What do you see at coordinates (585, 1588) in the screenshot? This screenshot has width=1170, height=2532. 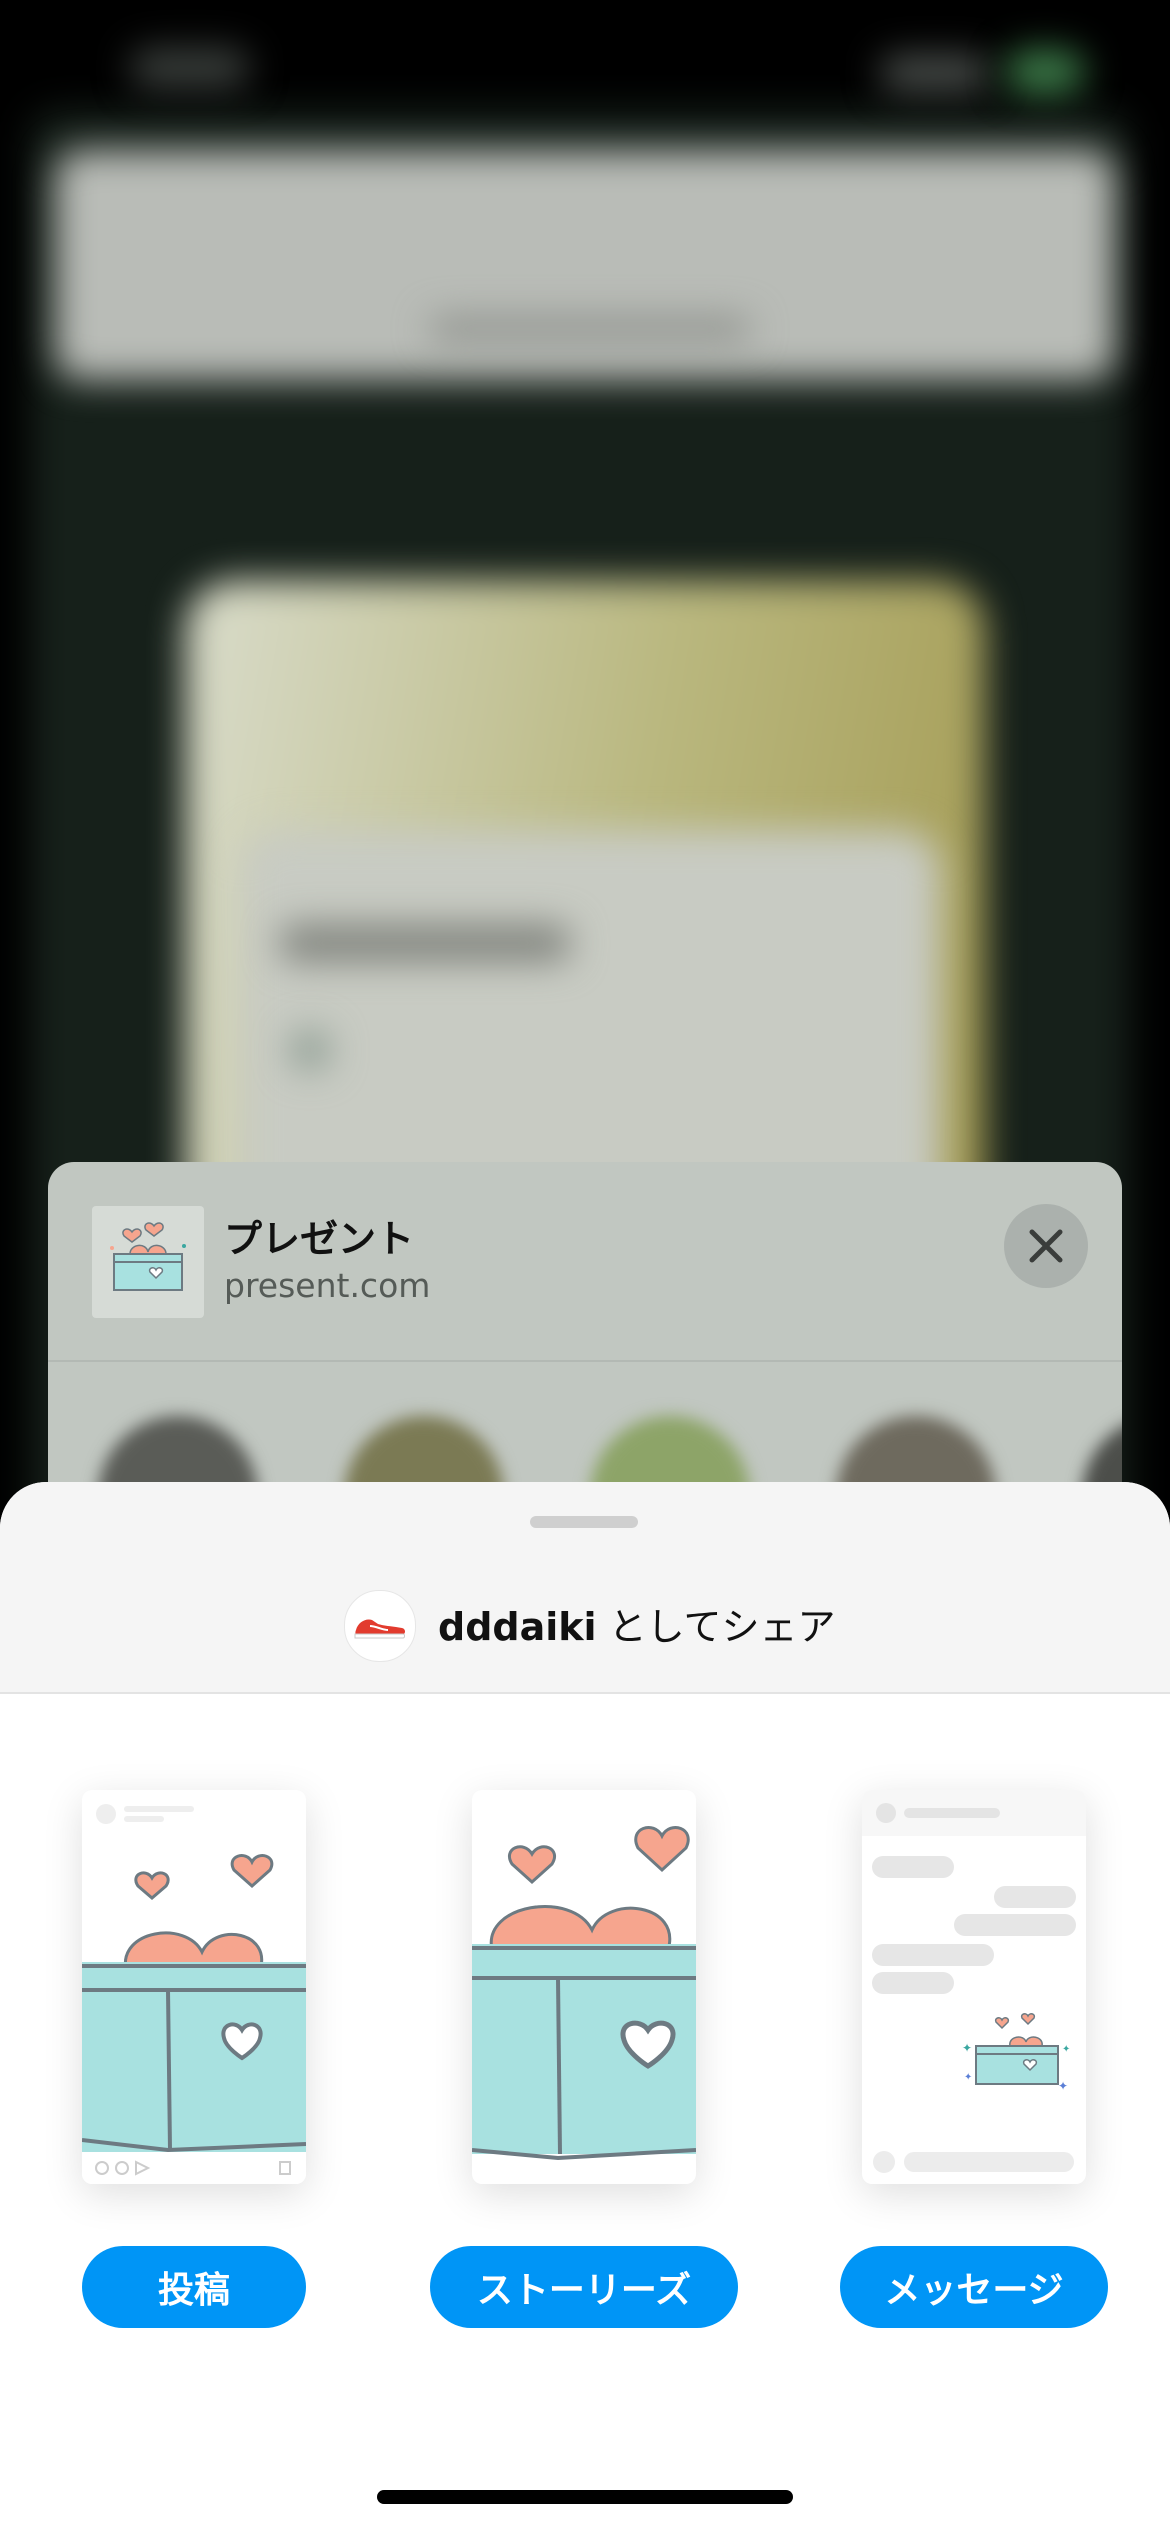 I see `share-sheet-header: dddaiki としてシェア` at bounding box center [585, 1588].